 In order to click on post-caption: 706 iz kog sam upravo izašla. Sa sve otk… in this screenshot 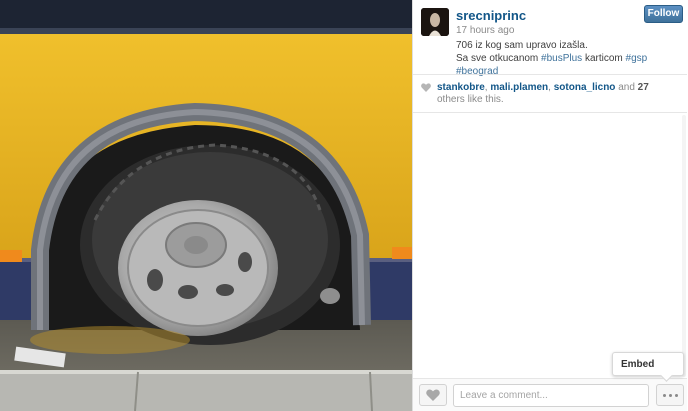, I will do `click(570, 58)`.